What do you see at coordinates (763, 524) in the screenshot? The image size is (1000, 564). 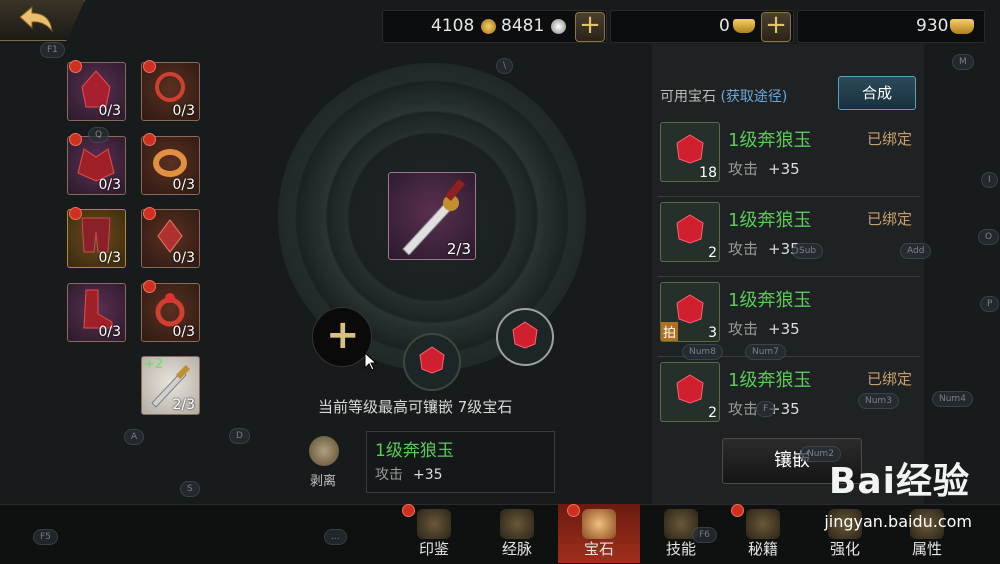 I see `scroll-icon` at bounding box center [763, 524].